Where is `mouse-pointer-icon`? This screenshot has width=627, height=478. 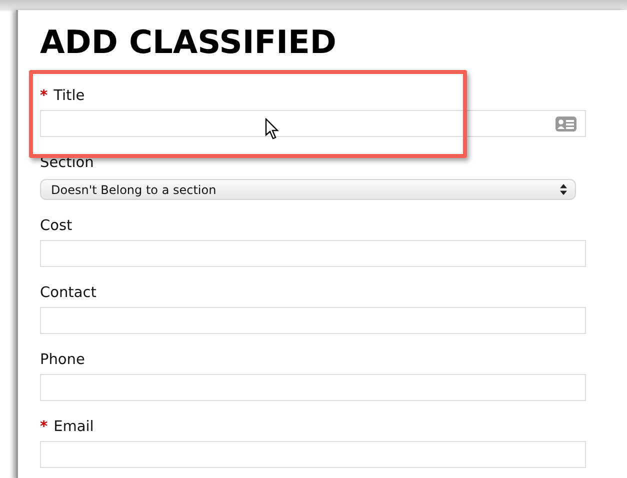
mouse-pointer-icon is located at coordinates (272, 129).